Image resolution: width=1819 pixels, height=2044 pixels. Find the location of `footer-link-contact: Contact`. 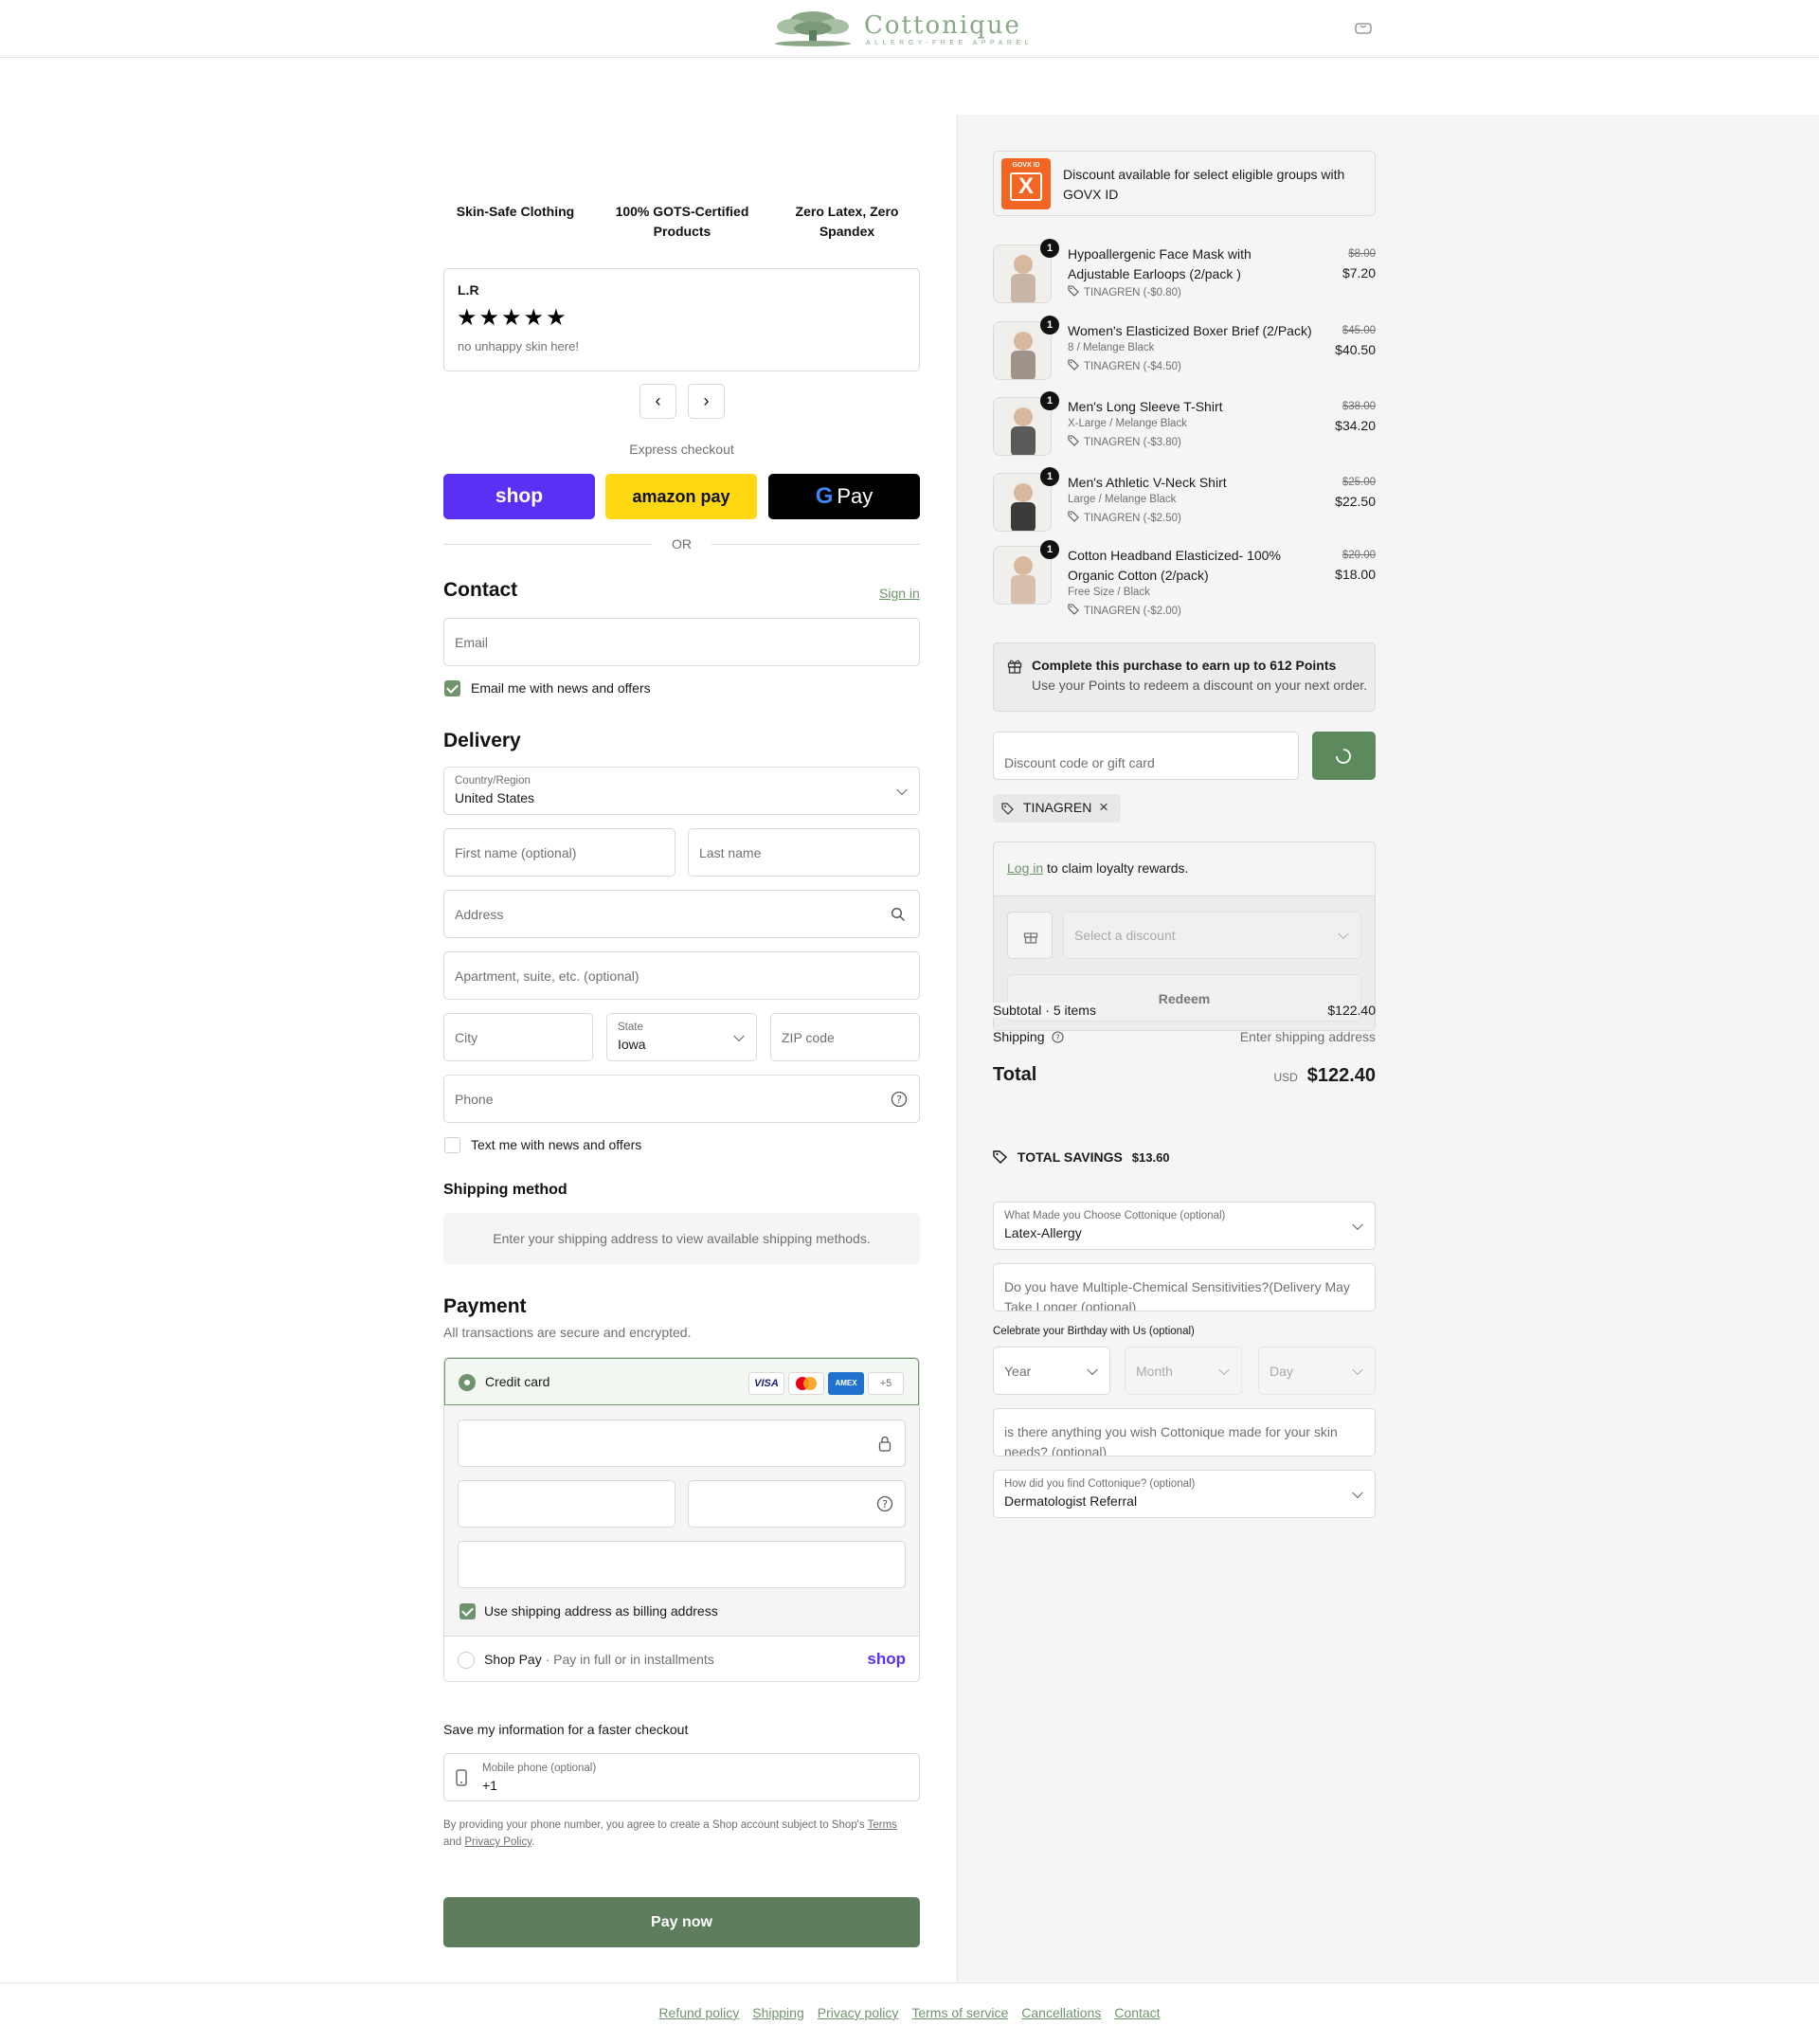

footer-link-contact: Contact is located at coordinates (1137, 2012).